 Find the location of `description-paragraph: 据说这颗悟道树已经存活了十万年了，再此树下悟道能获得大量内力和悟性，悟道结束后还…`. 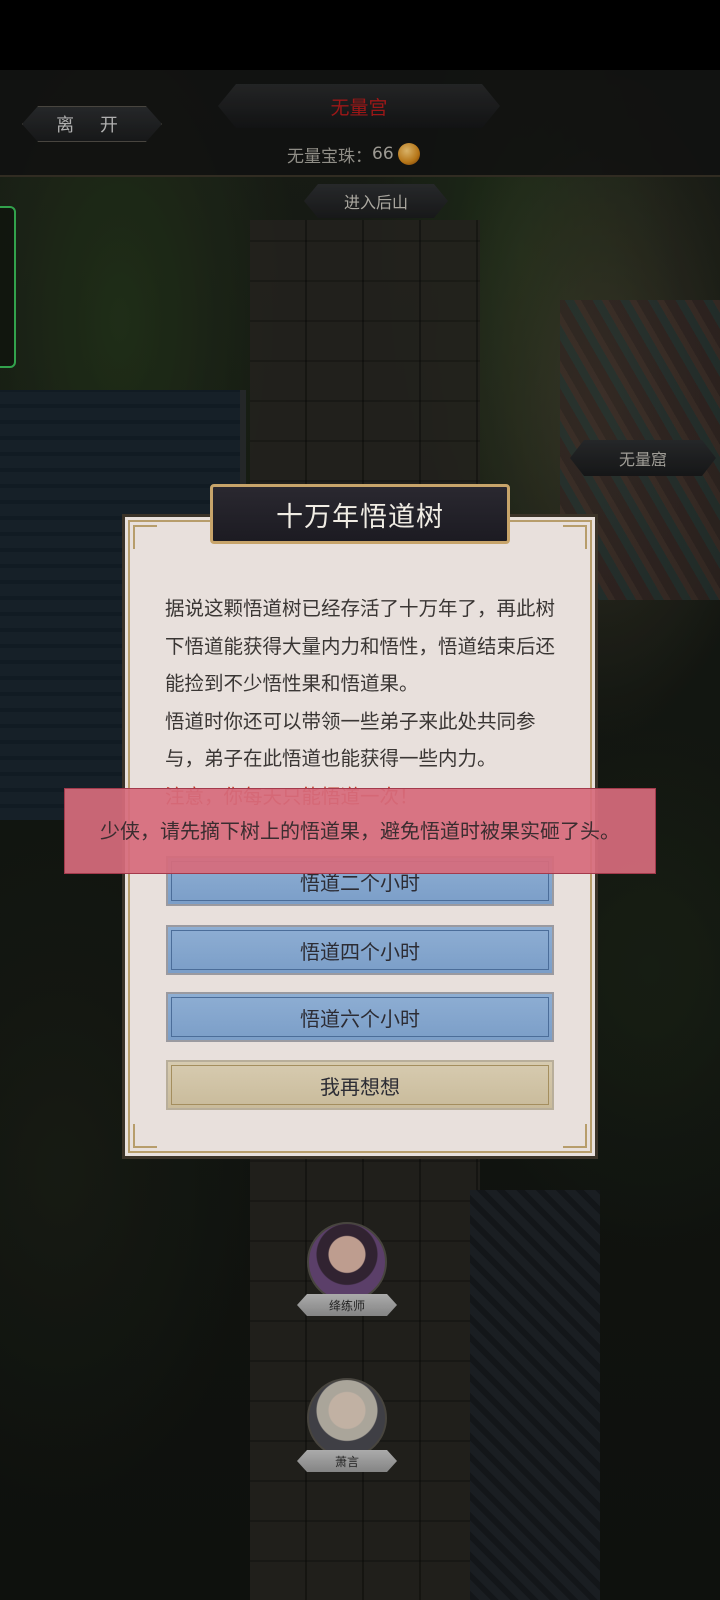

description-paragraph: 据说这颗悟道树已经存活了十万年了，再此树下悟道能获得大量内力和悟性，悟道结束后还… is located at coordinates (360, 646).